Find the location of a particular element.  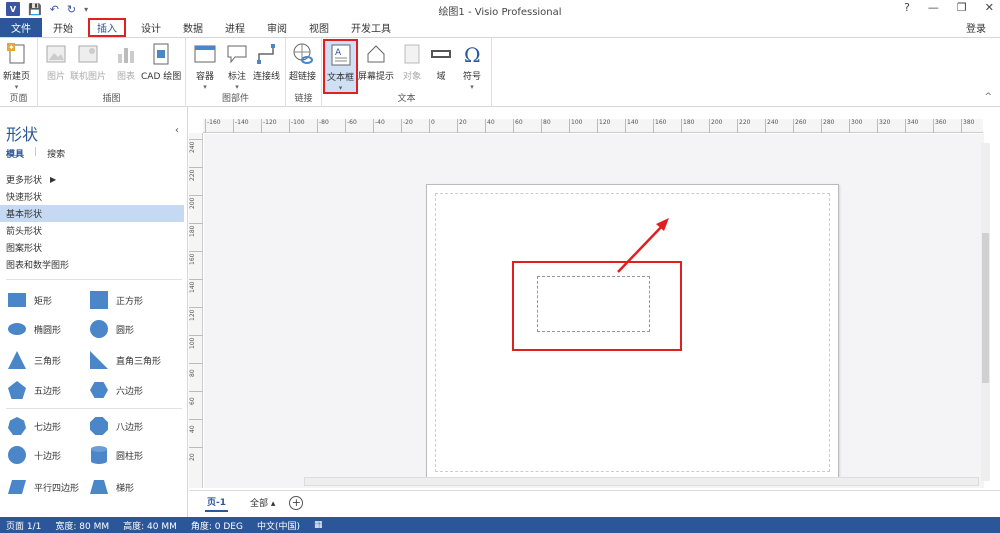

tab-insert: 插入 is located at coordinates (107, 27).